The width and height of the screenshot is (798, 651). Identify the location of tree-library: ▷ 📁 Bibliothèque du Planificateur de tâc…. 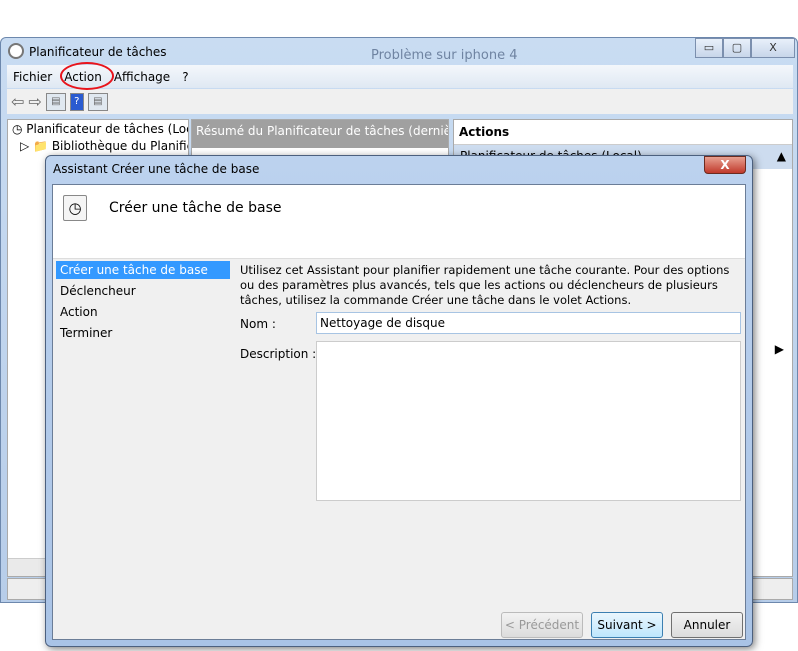
(98, 146).